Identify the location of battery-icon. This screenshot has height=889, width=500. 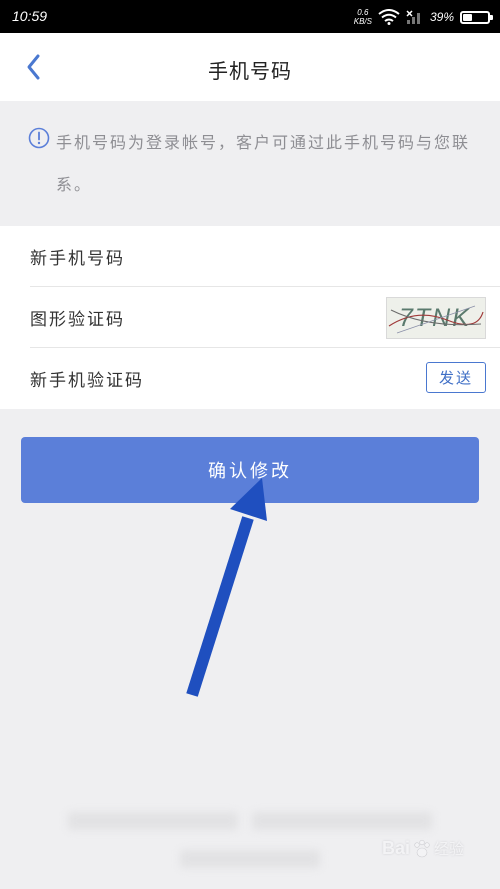
(476, 17).